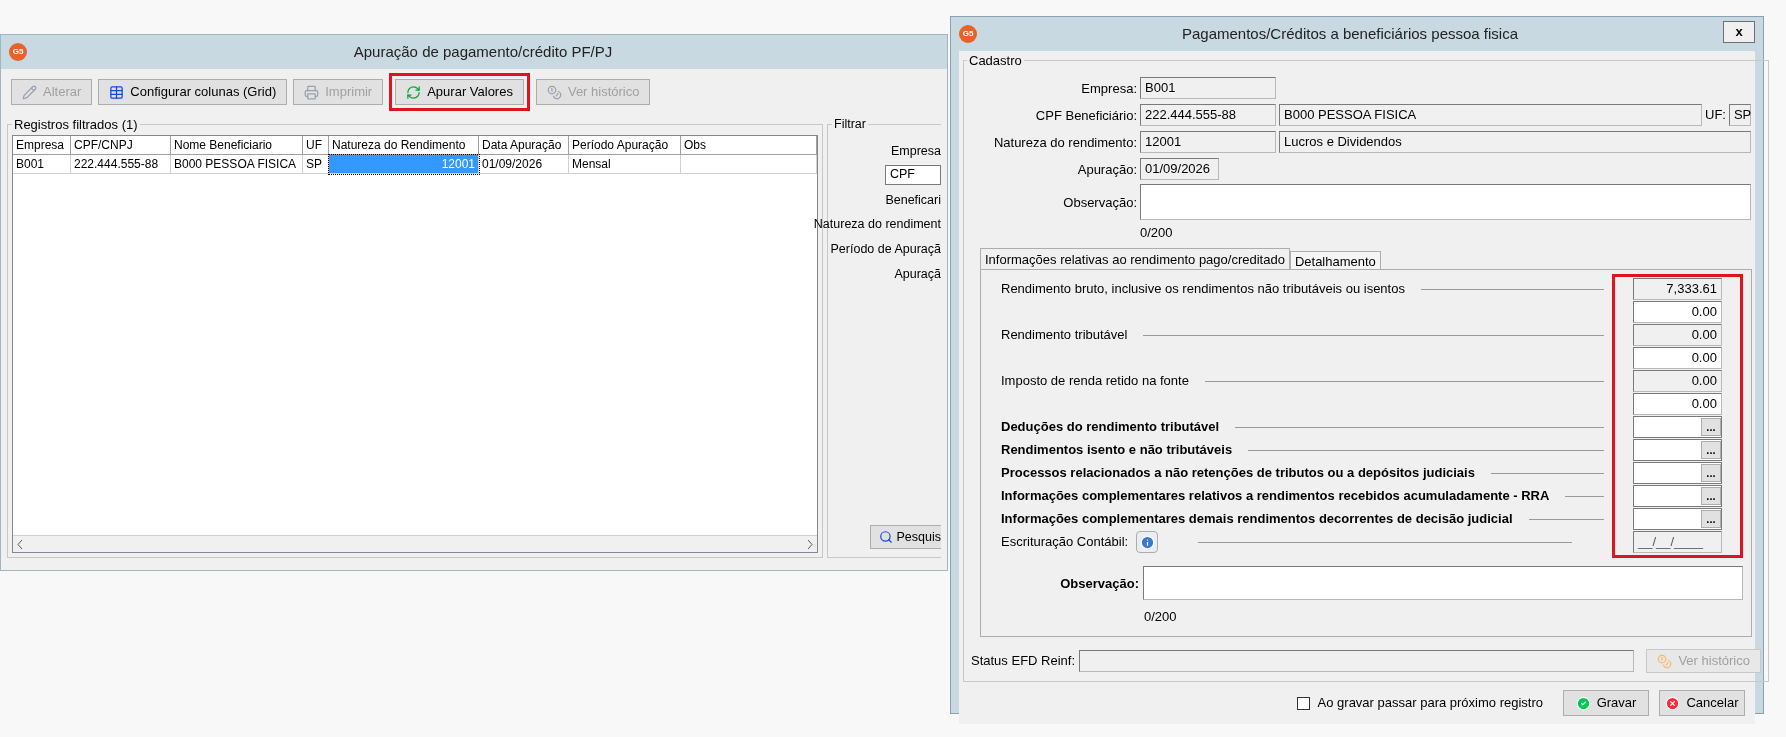 The width and height of the screenshot is (1786, 737). I want to click on text-field: B001, so click(1208, 87).